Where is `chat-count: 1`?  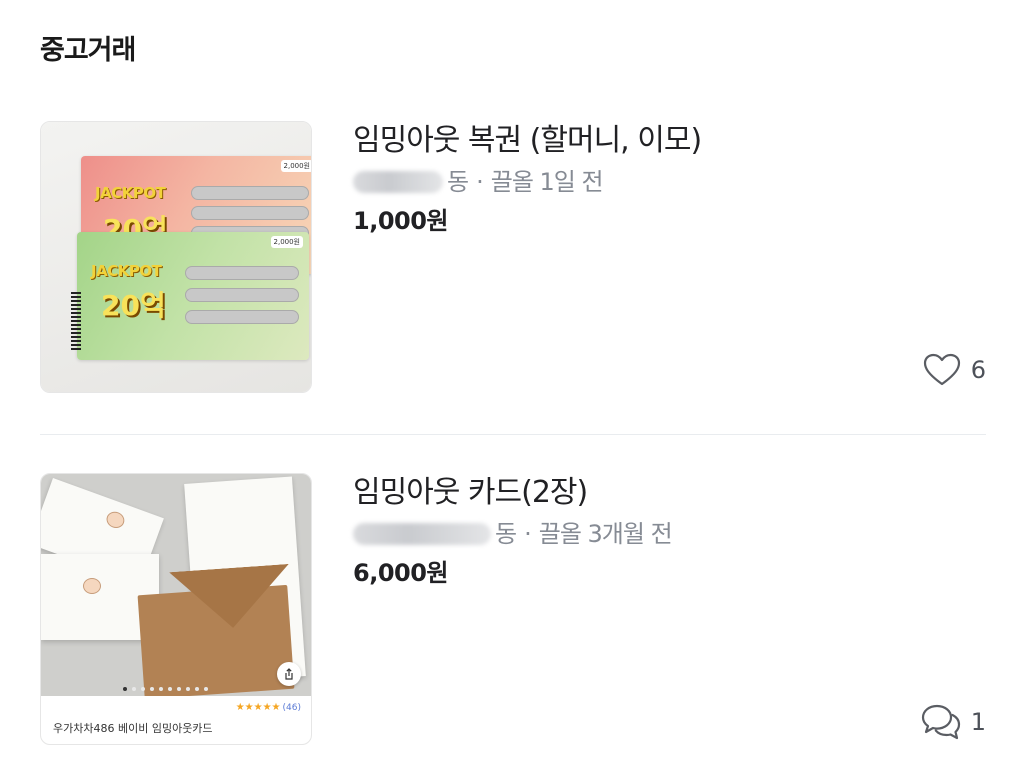
chat-count: 1 is located at coordinates (953, 722).